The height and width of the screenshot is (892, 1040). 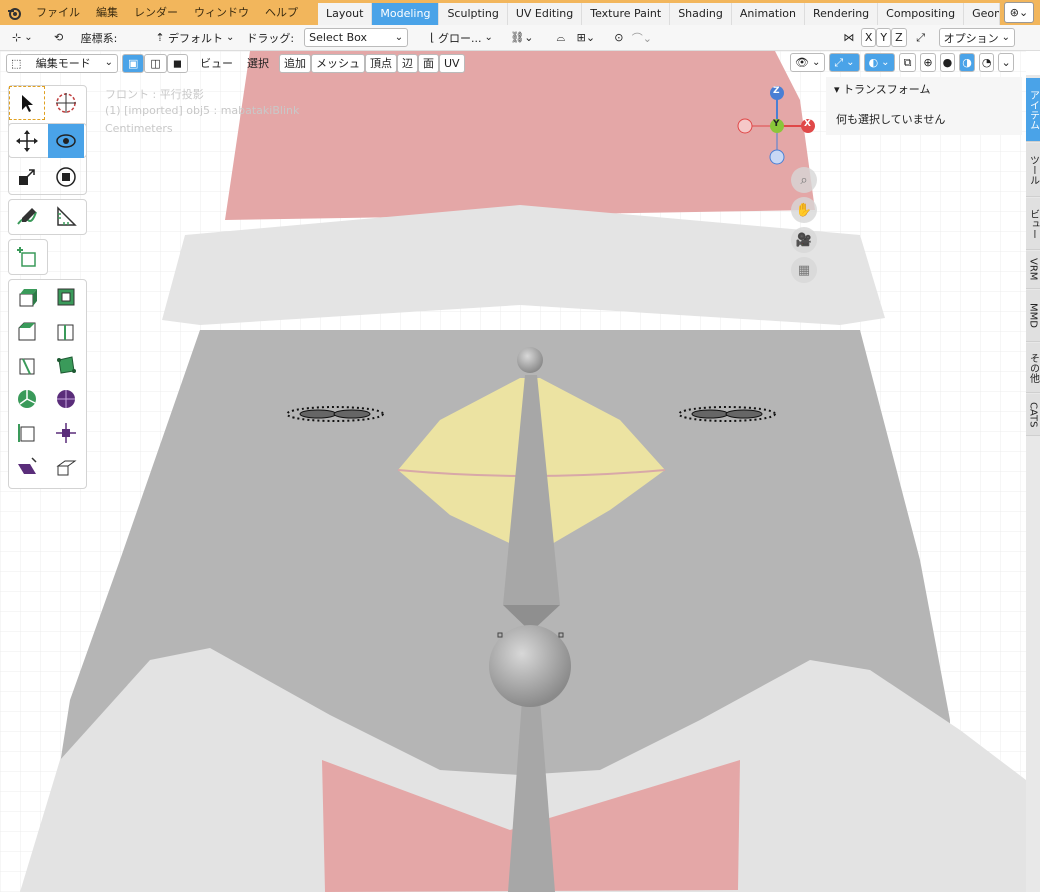 What do you see at coordinates (768, 14) in the screenshot?
I see `tab-animation: Animation` at bounding box center [768, 14].